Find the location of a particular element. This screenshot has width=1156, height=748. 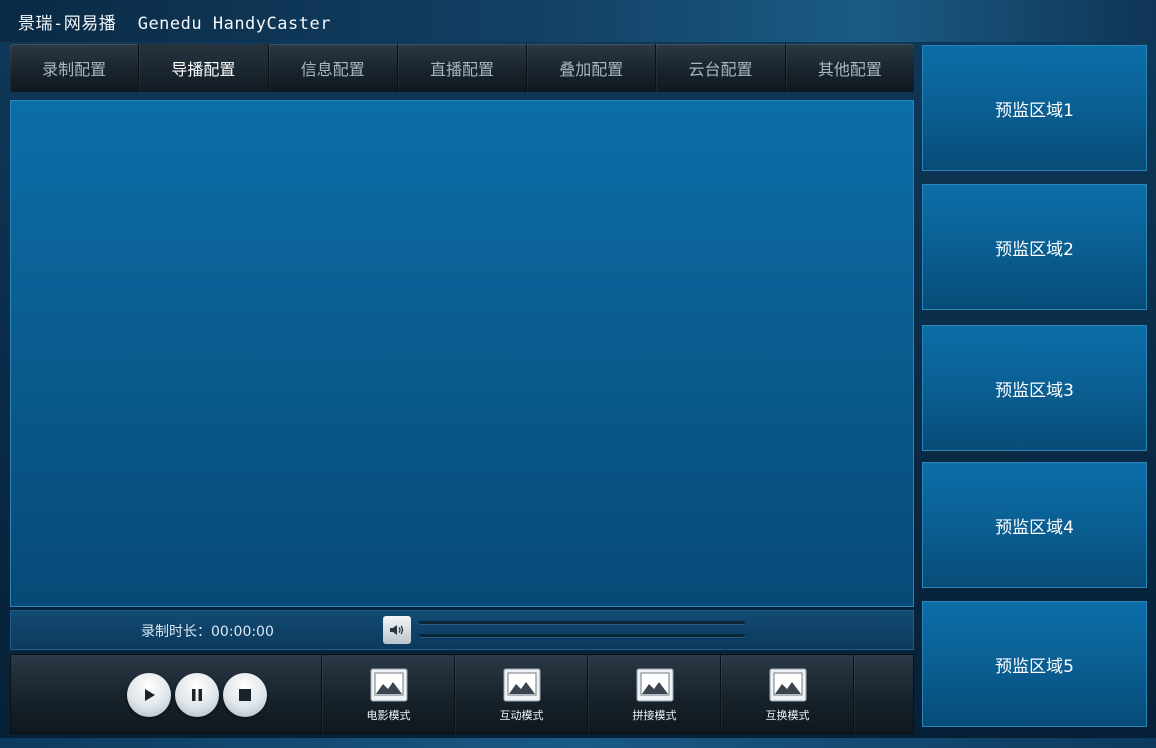

preview-panel-2: 预监区域2 is located at coordinates (1034, 247).